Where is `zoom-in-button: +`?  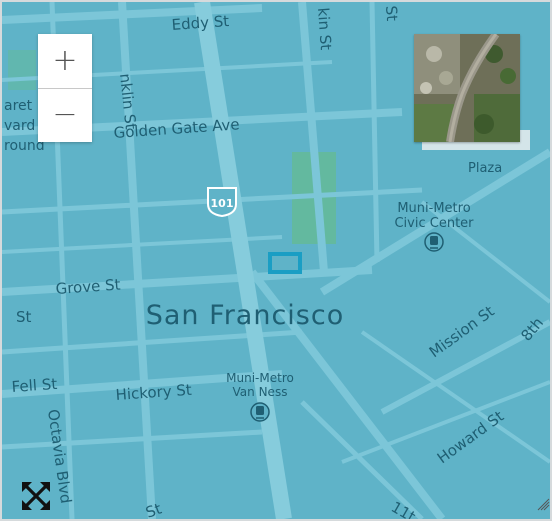 zoom-in-button: + is located at coordinates (65, 61).